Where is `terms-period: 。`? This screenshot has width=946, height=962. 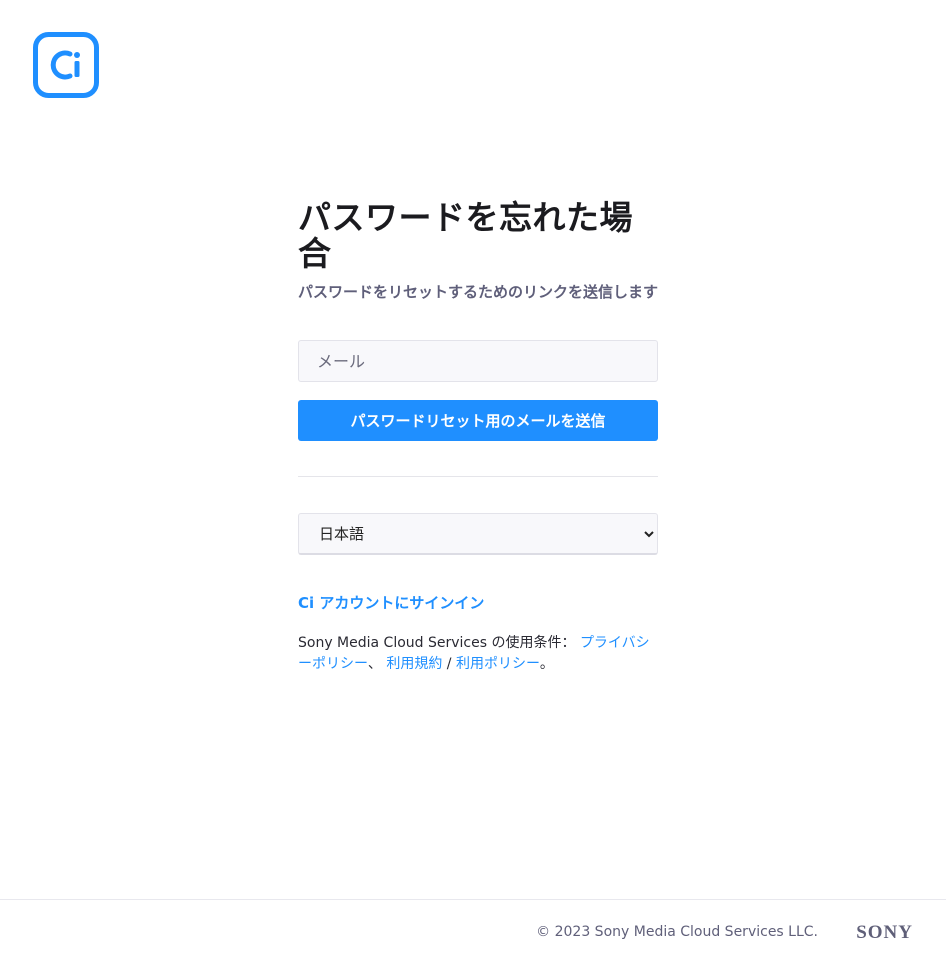 terms-period: 。 is located at coordinates (546, 664).